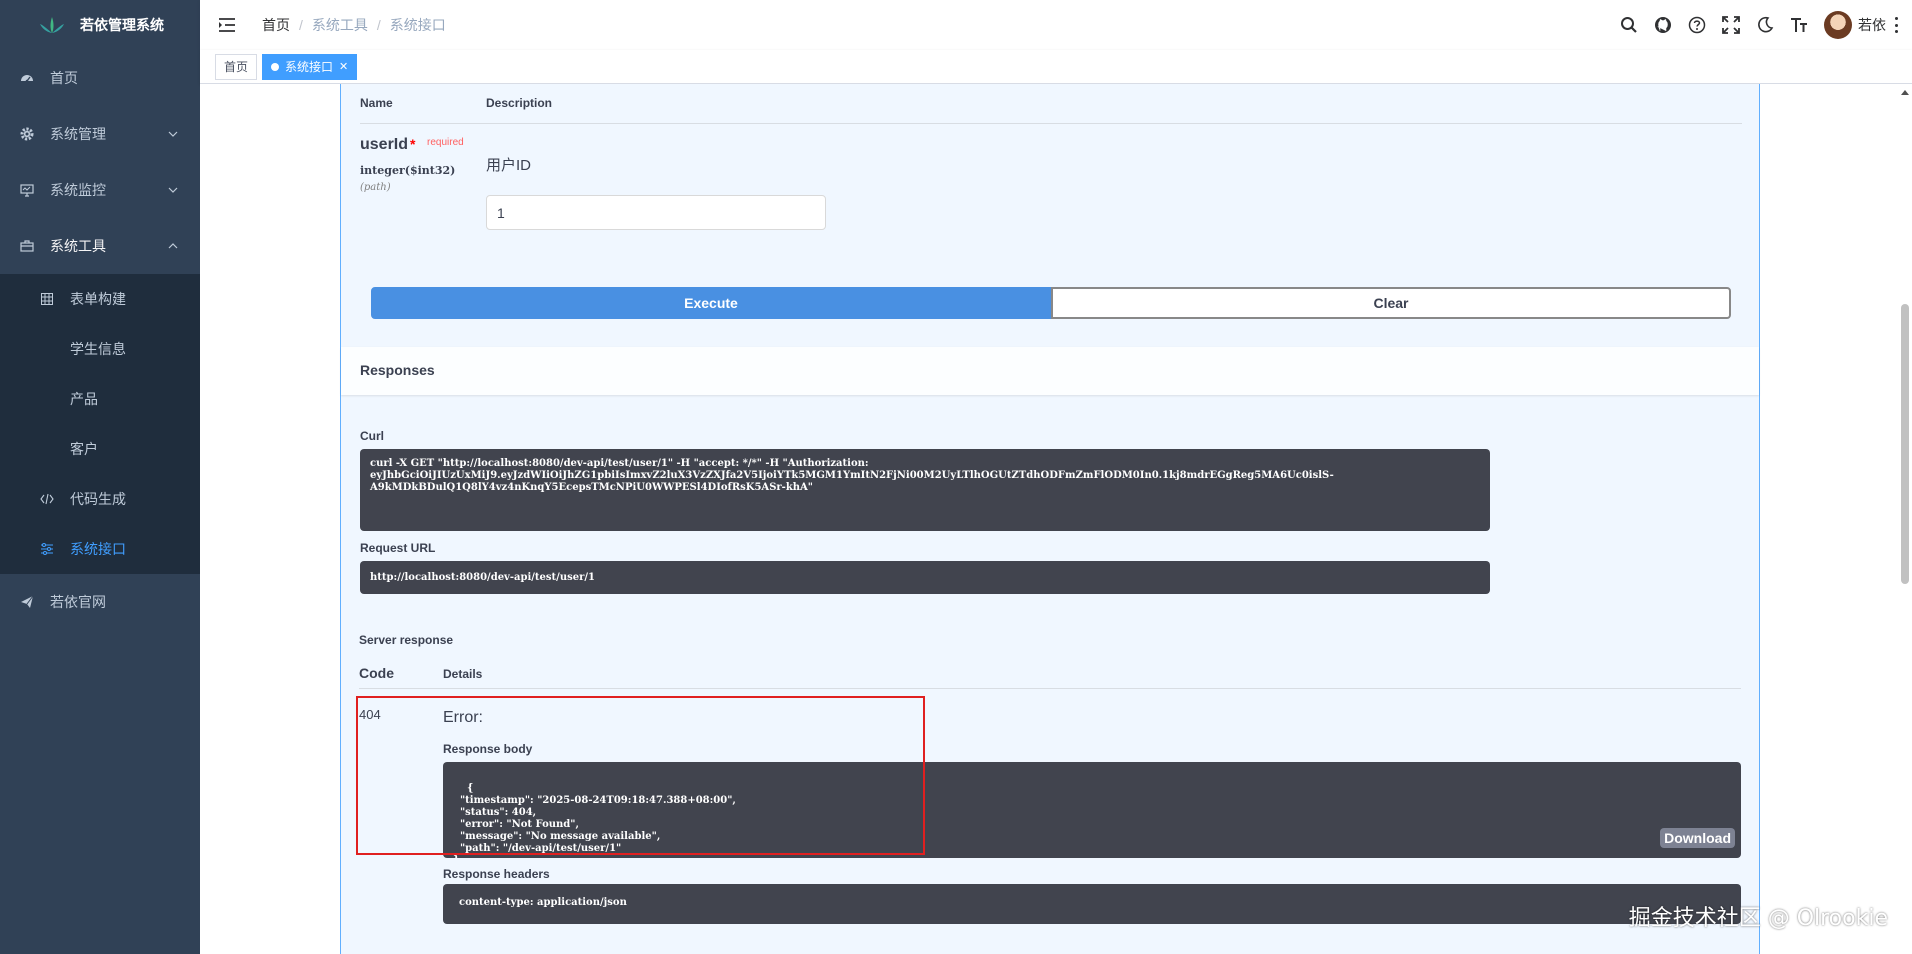 The height and width of the screenshot is (954, 1912). Describe the element at coordinates (275, 66) in the screenshot. I see `active-dot-icon` at that location.